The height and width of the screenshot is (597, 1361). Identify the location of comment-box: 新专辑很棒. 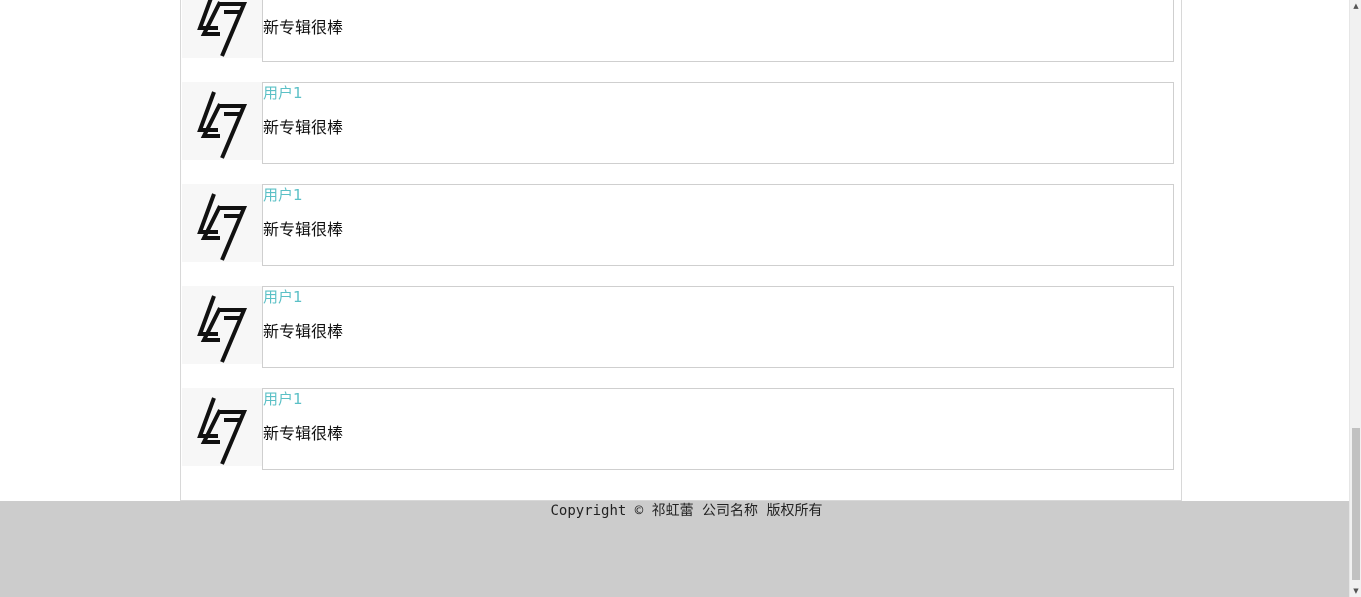
(718, 31).